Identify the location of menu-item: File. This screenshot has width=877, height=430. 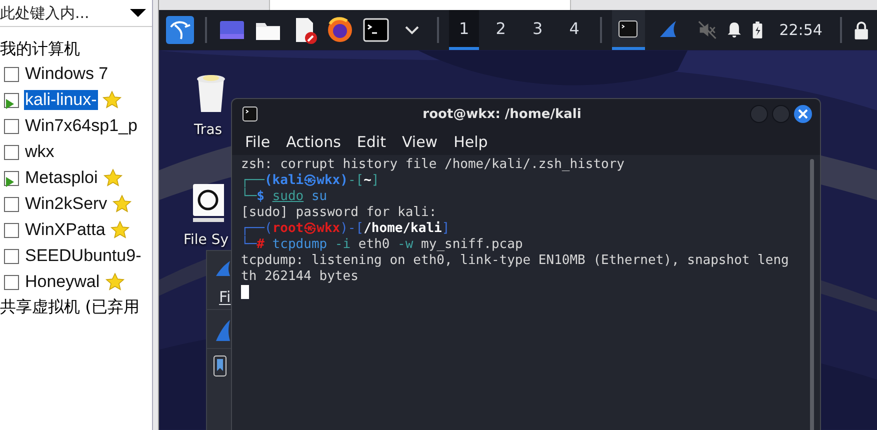
(257, 142).